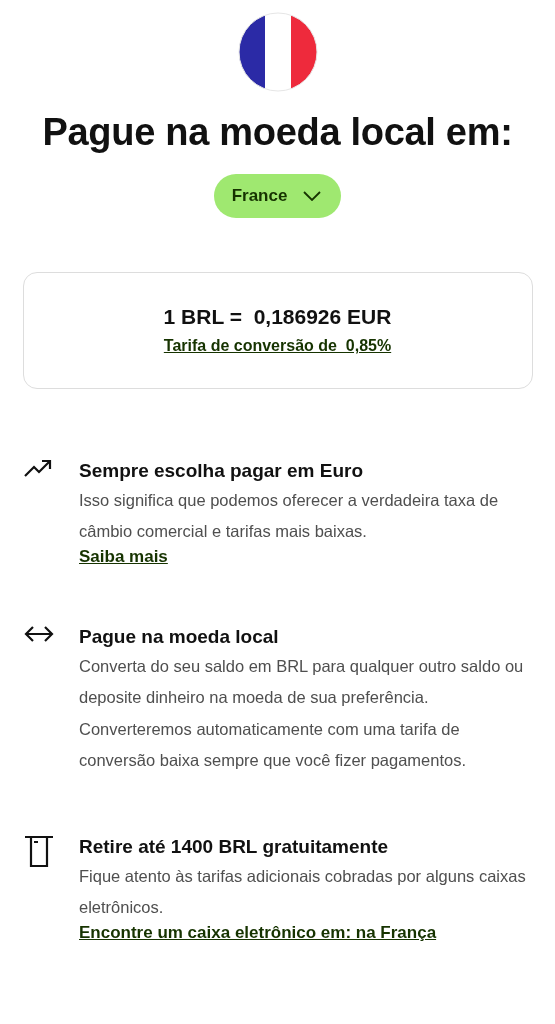  I want to click on fee-link: Tarifa de conversão de 0,85%, so click(277, 346).